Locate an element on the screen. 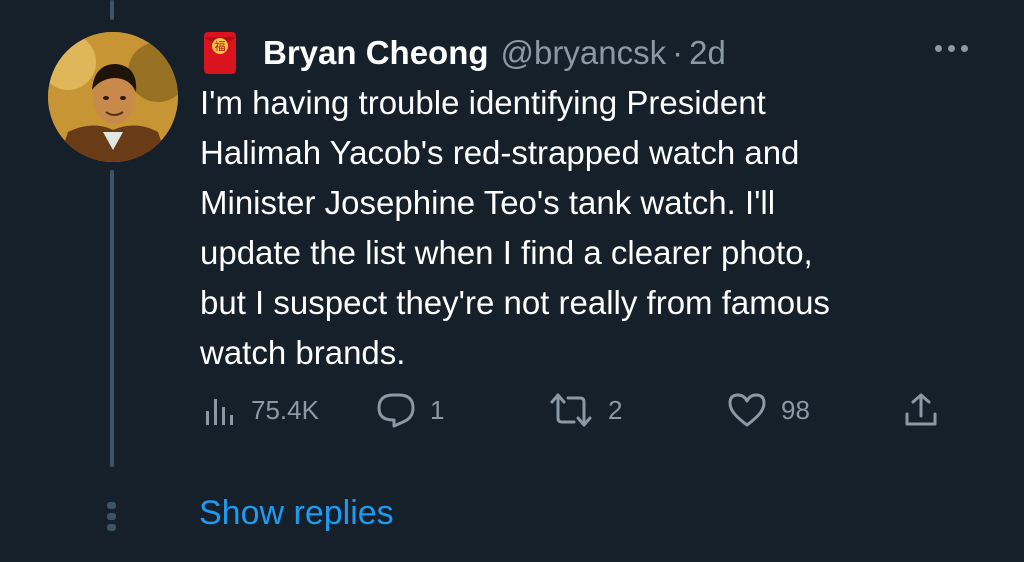 This screenshot has height=562, width=1024. reply-button: 1 is located at coordinates (410, 410).